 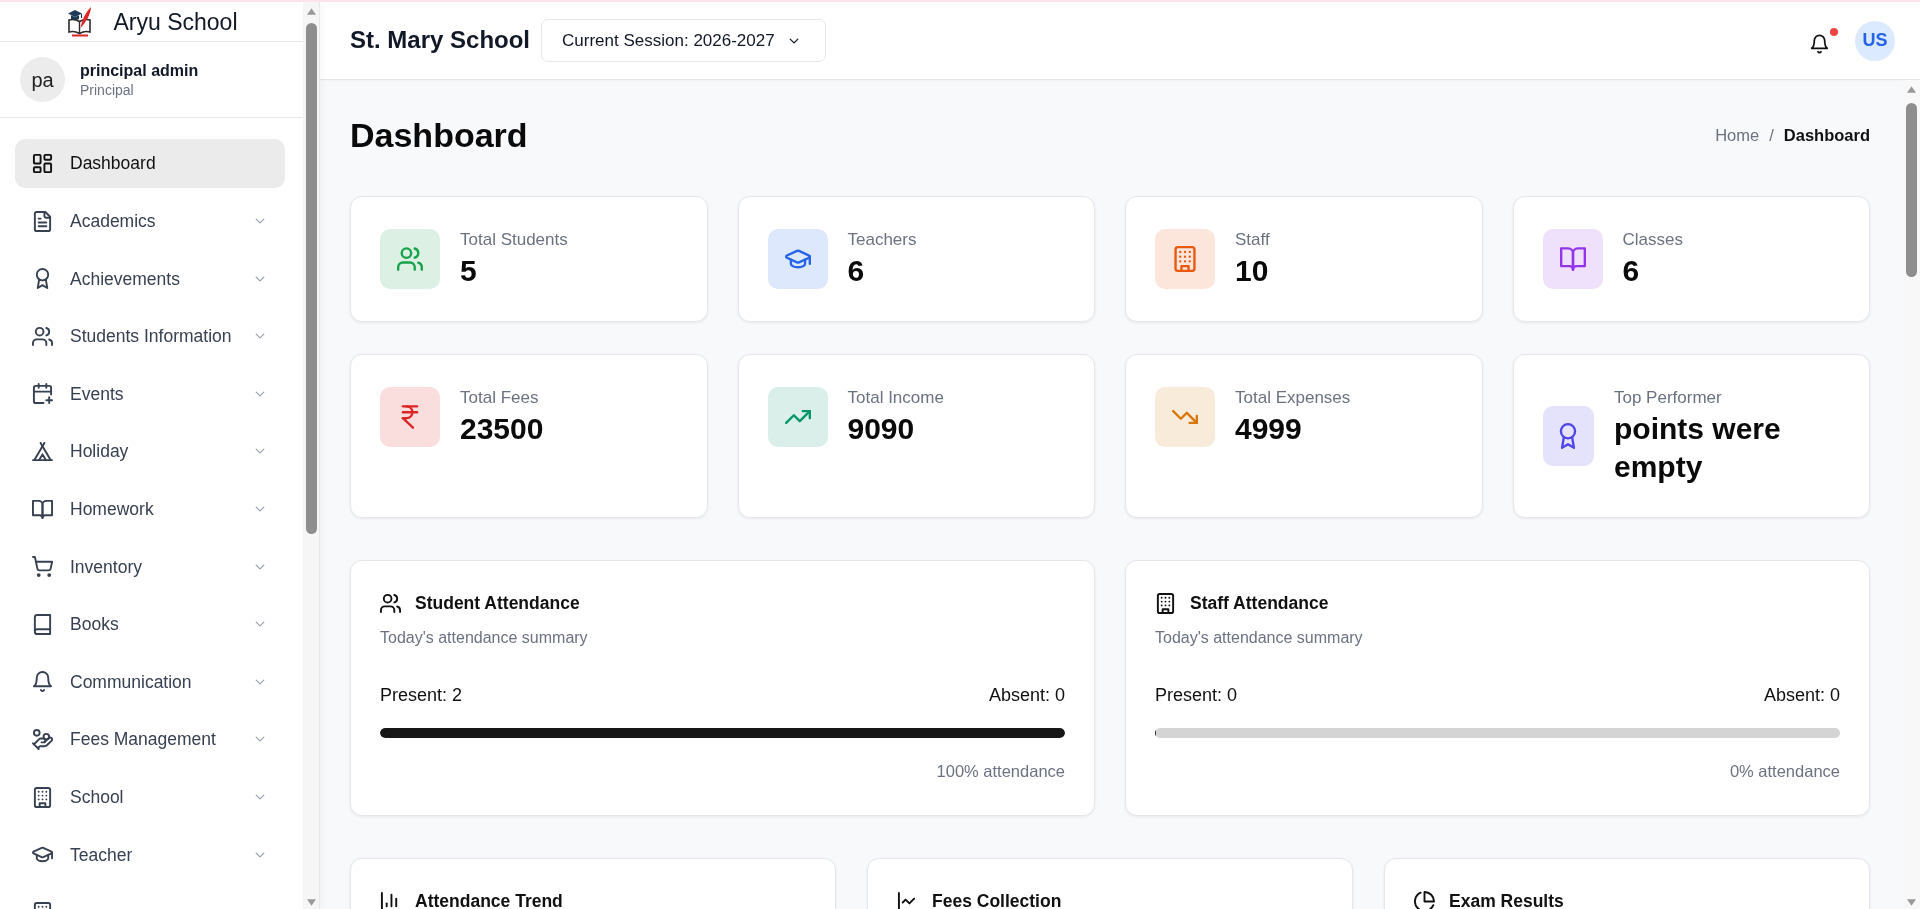 I want to click on calendar-plus-icon, so click(x=42, y=394).